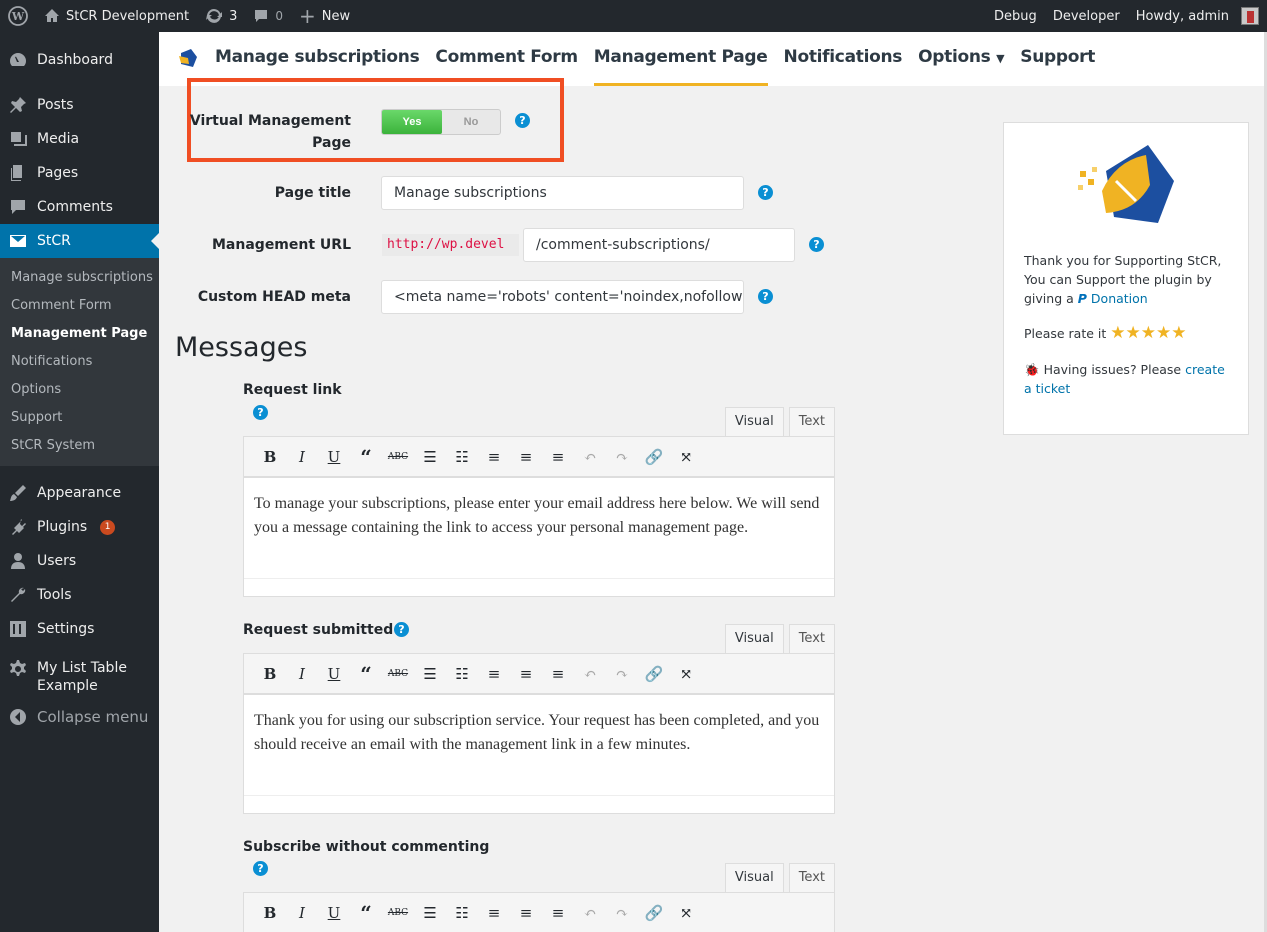 The image size is (1267, 932). I want to click on menu-appearance: Appearance, so click(79, 493).